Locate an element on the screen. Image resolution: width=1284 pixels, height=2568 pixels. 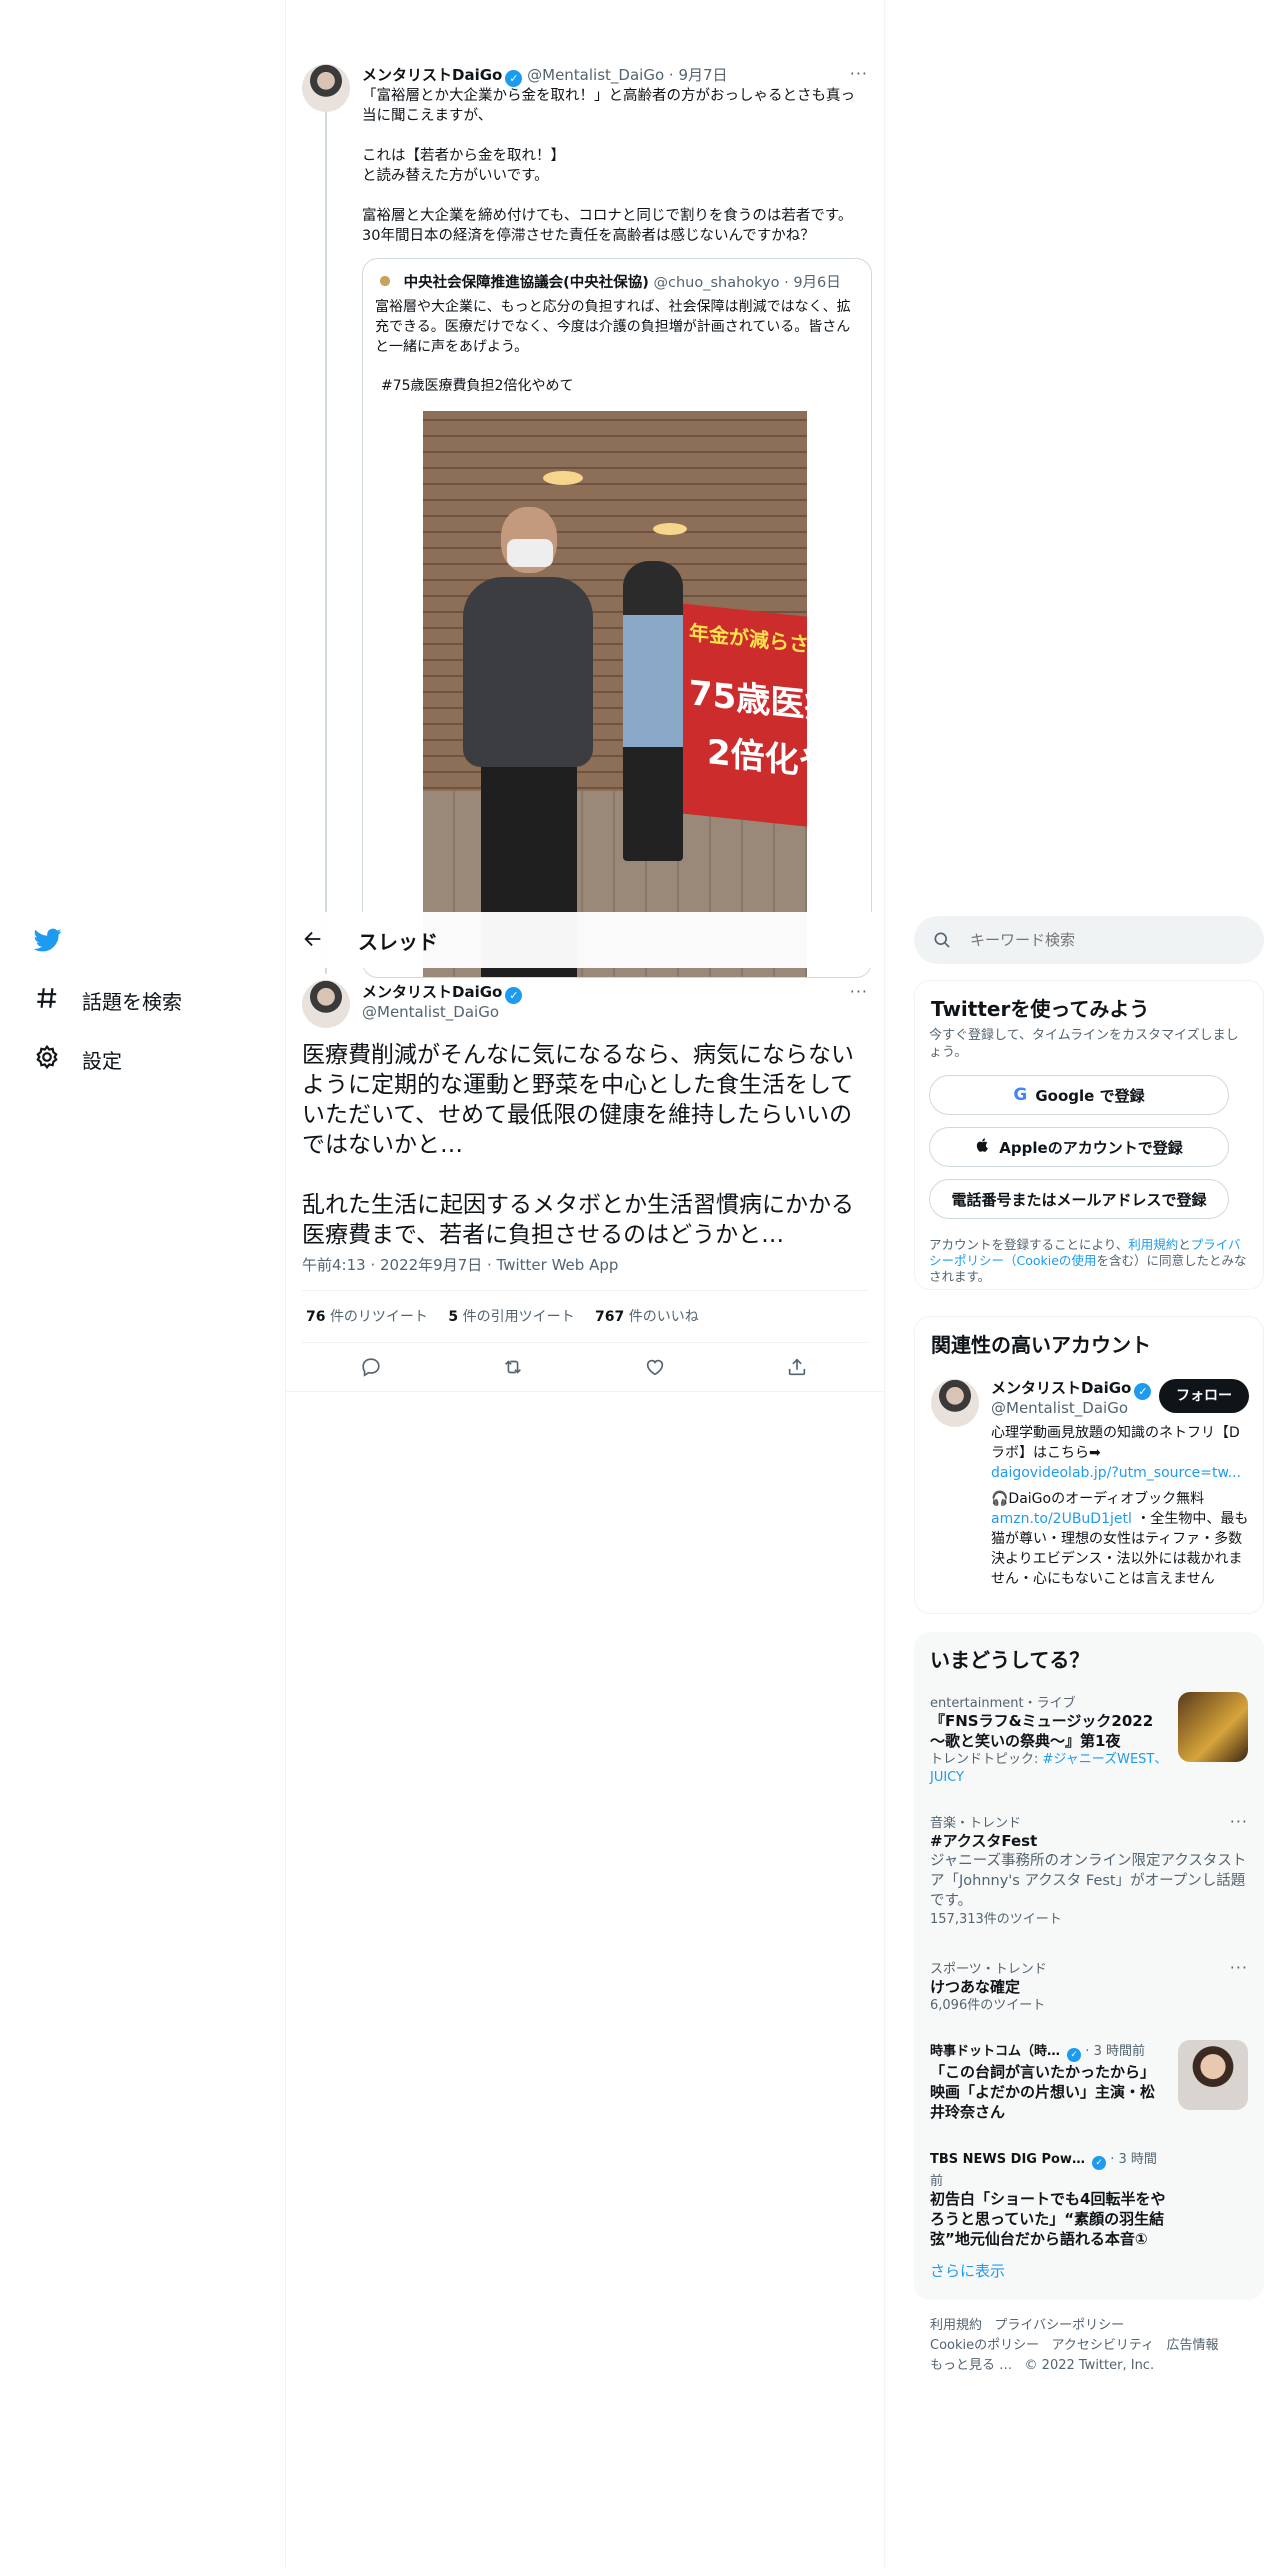
follow-button: フォロー is located at coordinates (1204, 1396).